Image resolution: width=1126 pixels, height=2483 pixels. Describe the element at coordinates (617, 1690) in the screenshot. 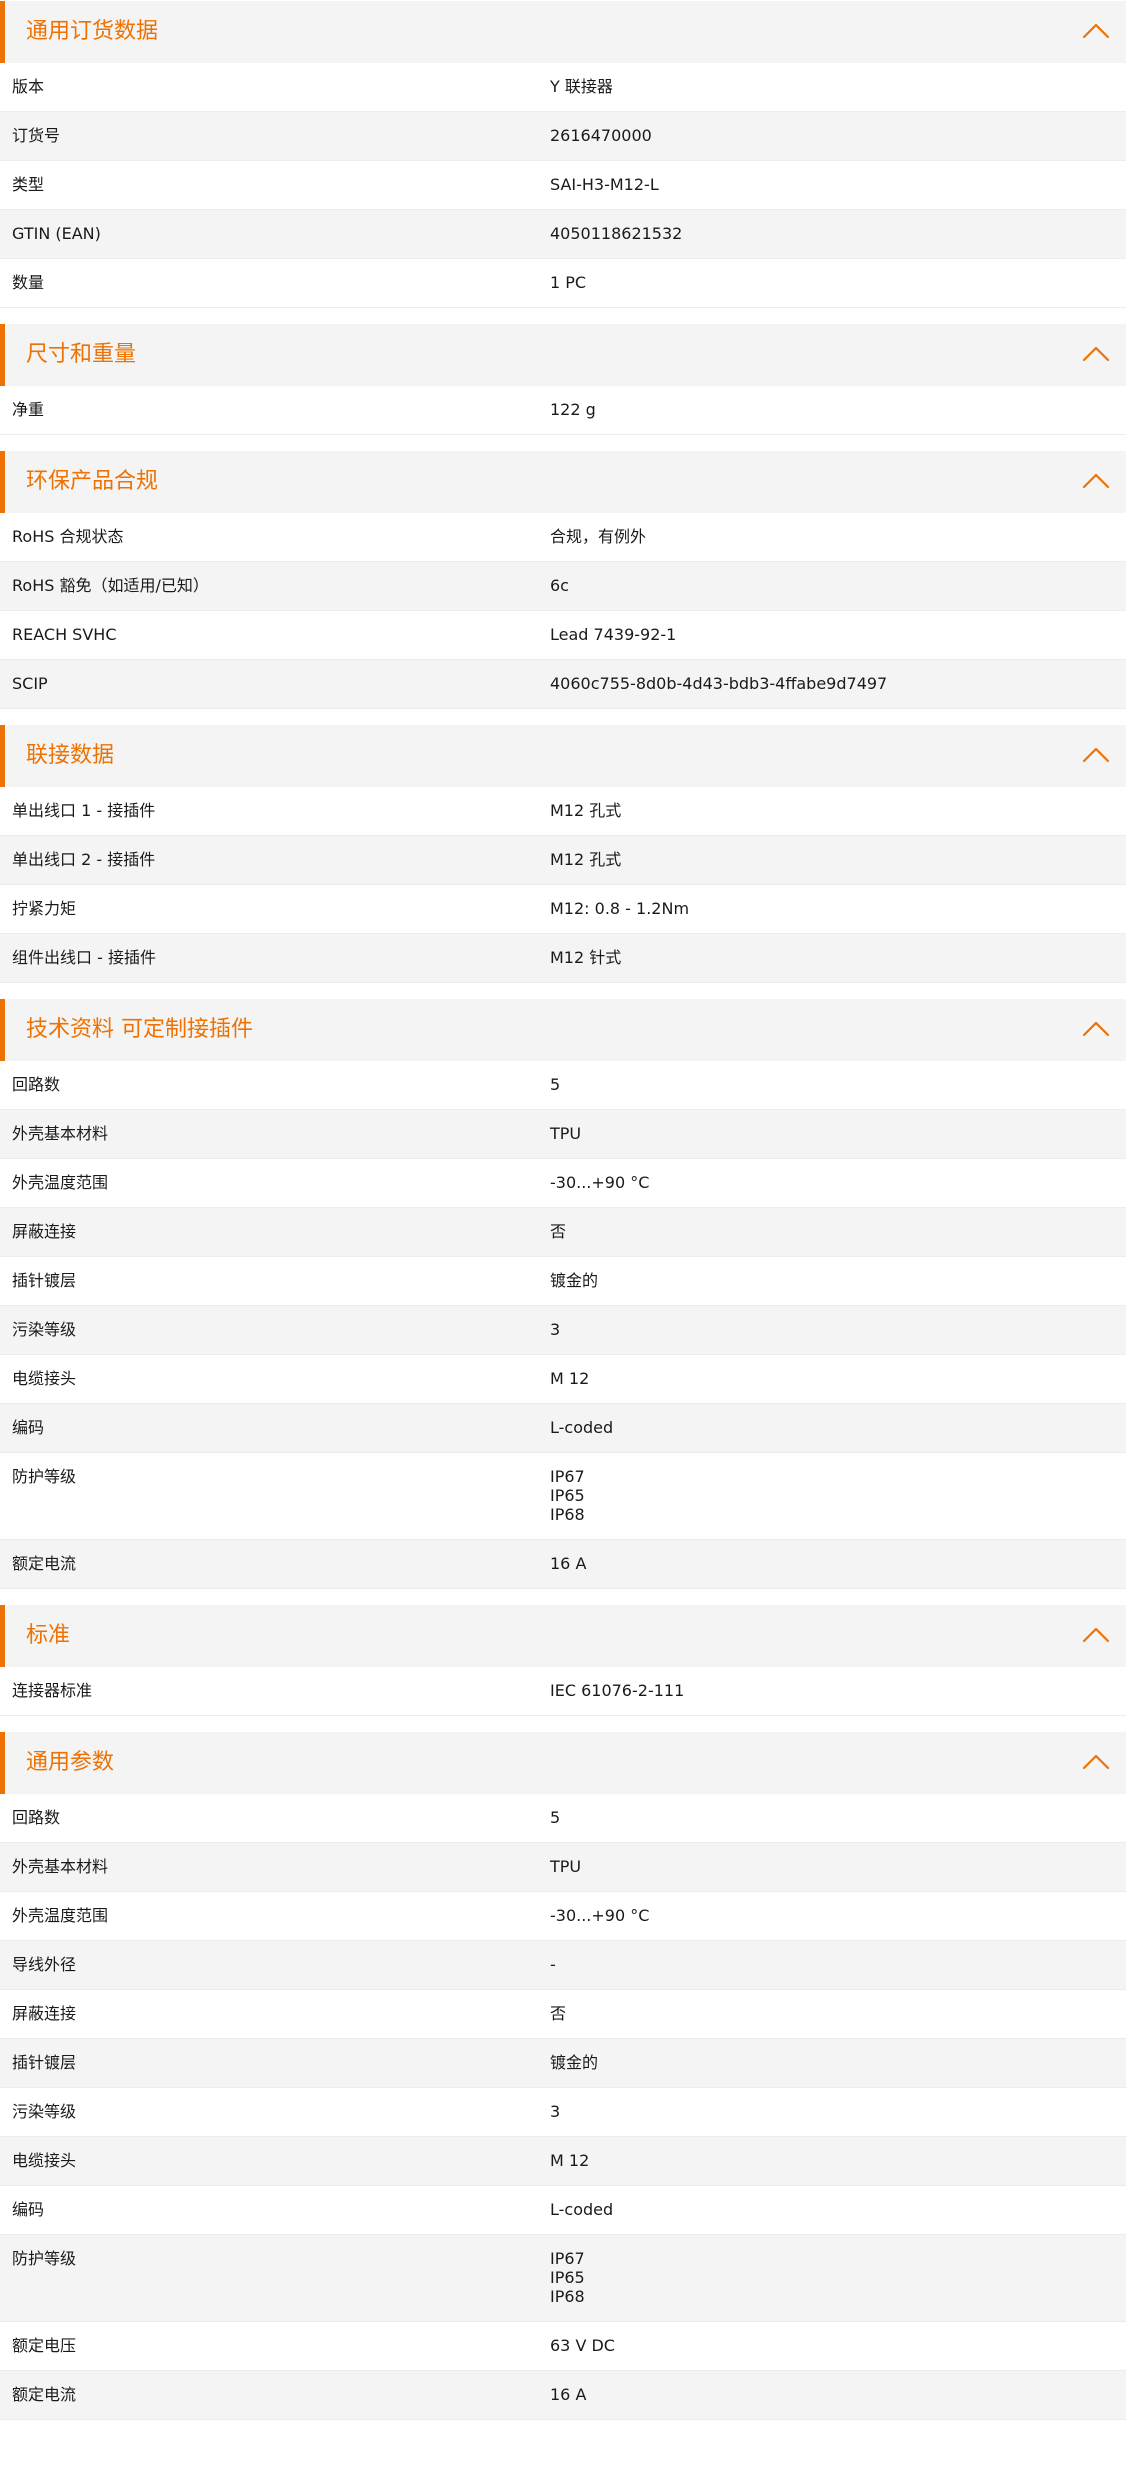

I see `spec-value: IEC 61076-2-111` at that location.